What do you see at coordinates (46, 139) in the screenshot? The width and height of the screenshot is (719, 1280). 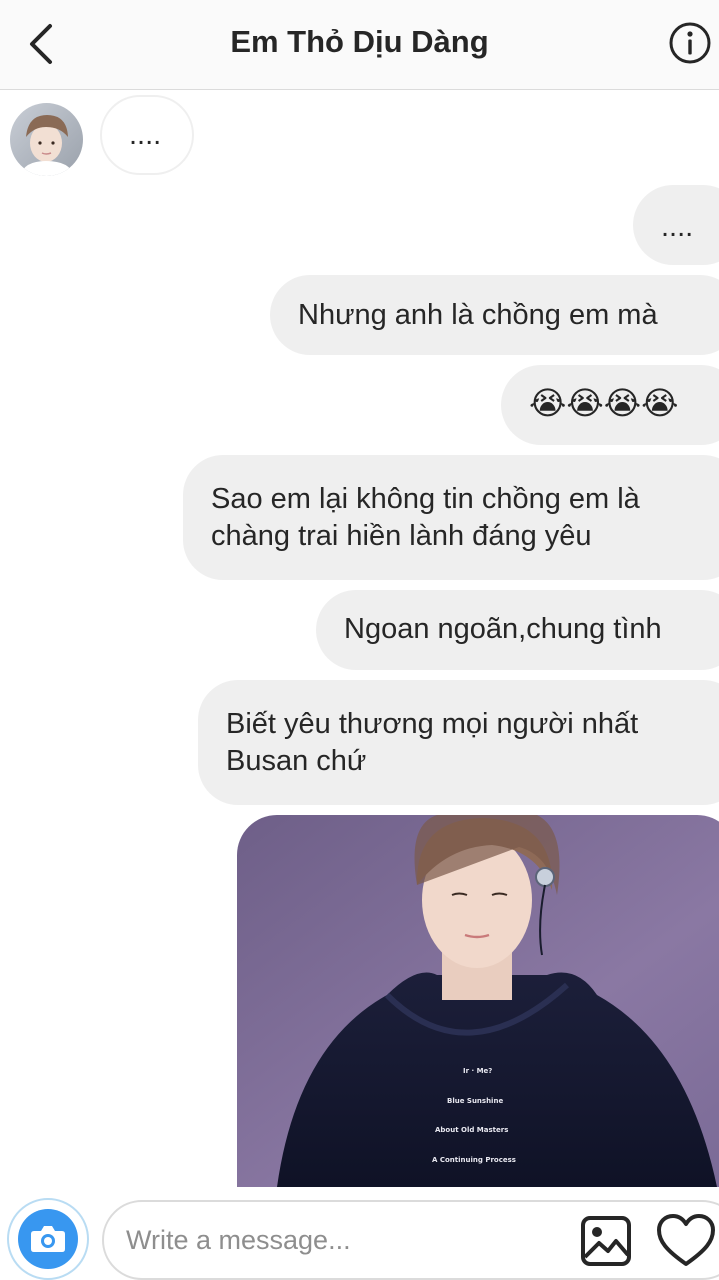 I see `contact-avatar` at bounding box center [46, 139].